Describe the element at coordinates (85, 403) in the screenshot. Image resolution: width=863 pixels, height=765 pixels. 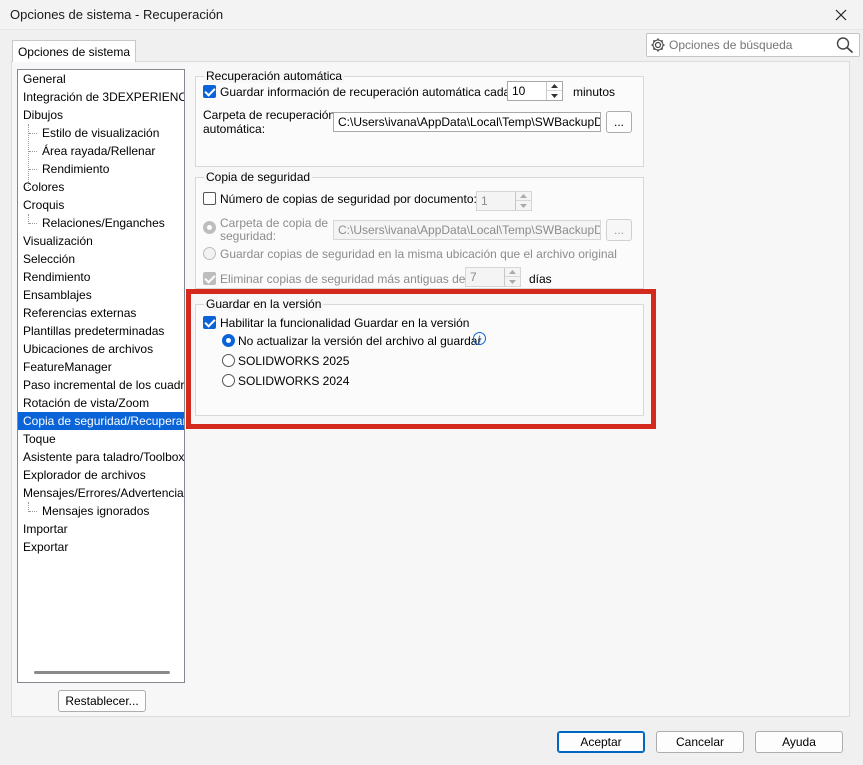
I see `tree-item: Rotación de vista/Zoom` at that location.